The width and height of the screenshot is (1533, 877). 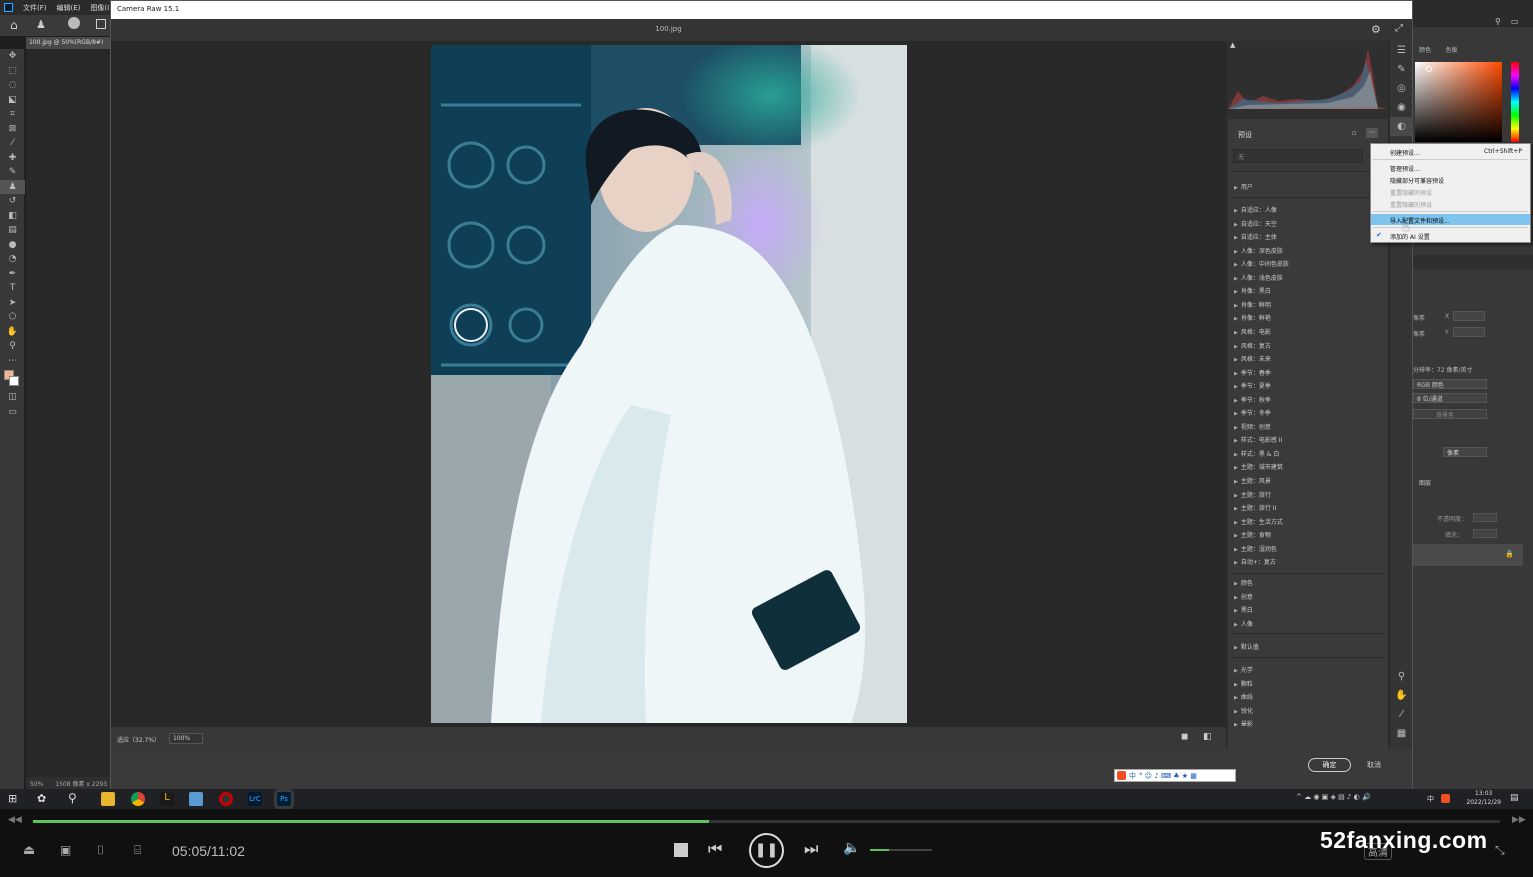 What do you see at coordinates (1243, 723) in the screenshot?
I see `preset-c-item: ▶ 晕影` at bounding box center [1243, 723].